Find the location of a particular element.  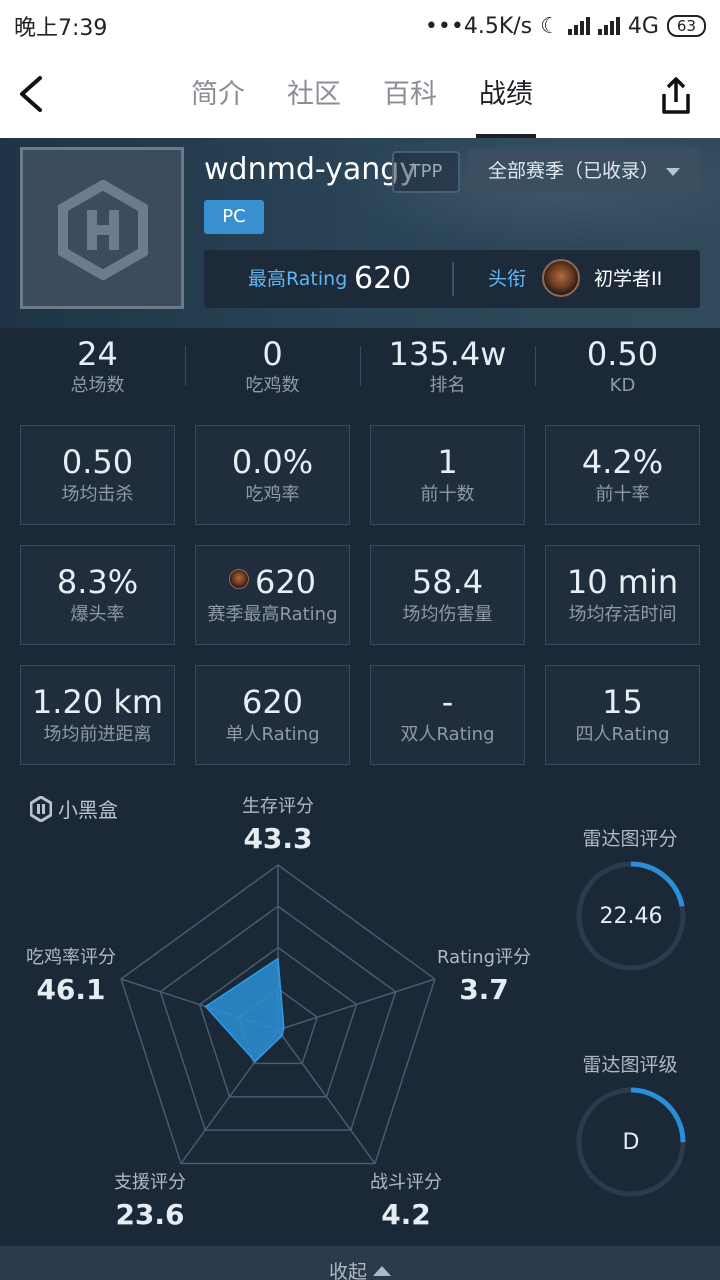

axis-value-rating: 3.7 is located at coordinates (484, 989).